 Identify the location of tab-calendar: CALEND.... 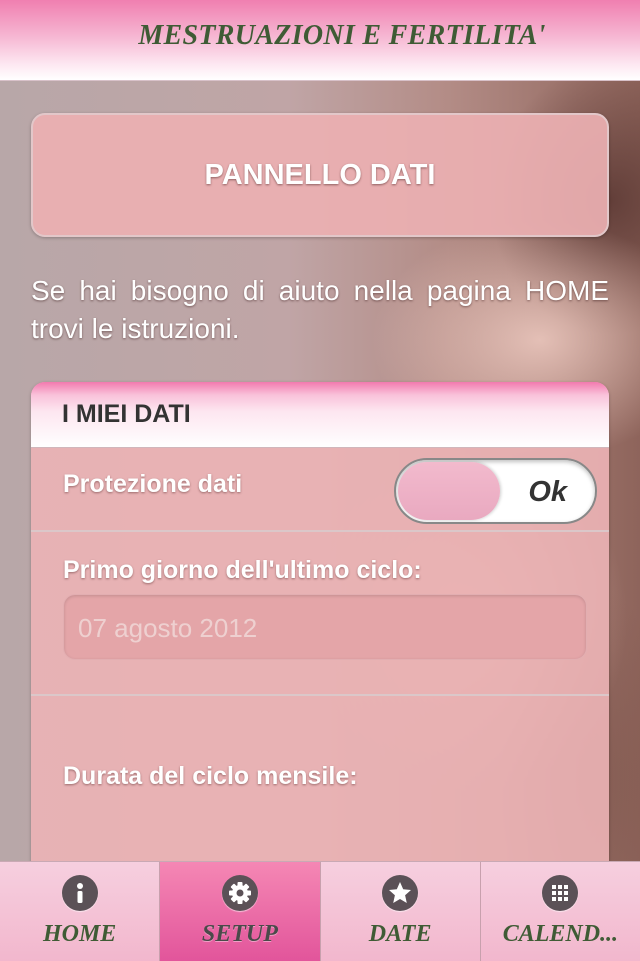
(560, 911).